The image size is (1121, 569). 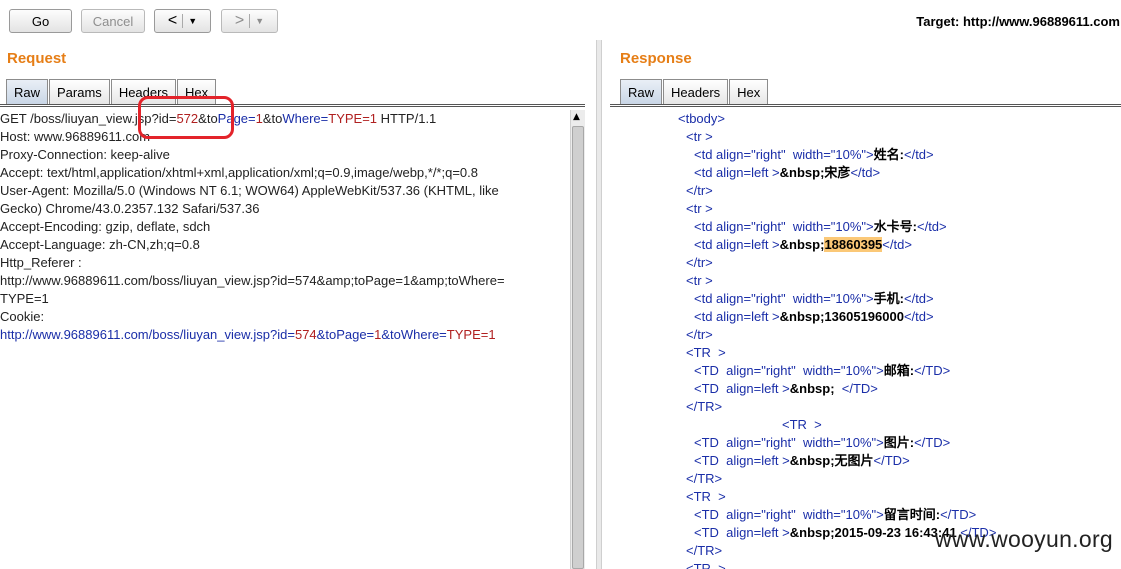 I want to click on header-line: Host: www.96889611.com, so click(x=75, y=136).